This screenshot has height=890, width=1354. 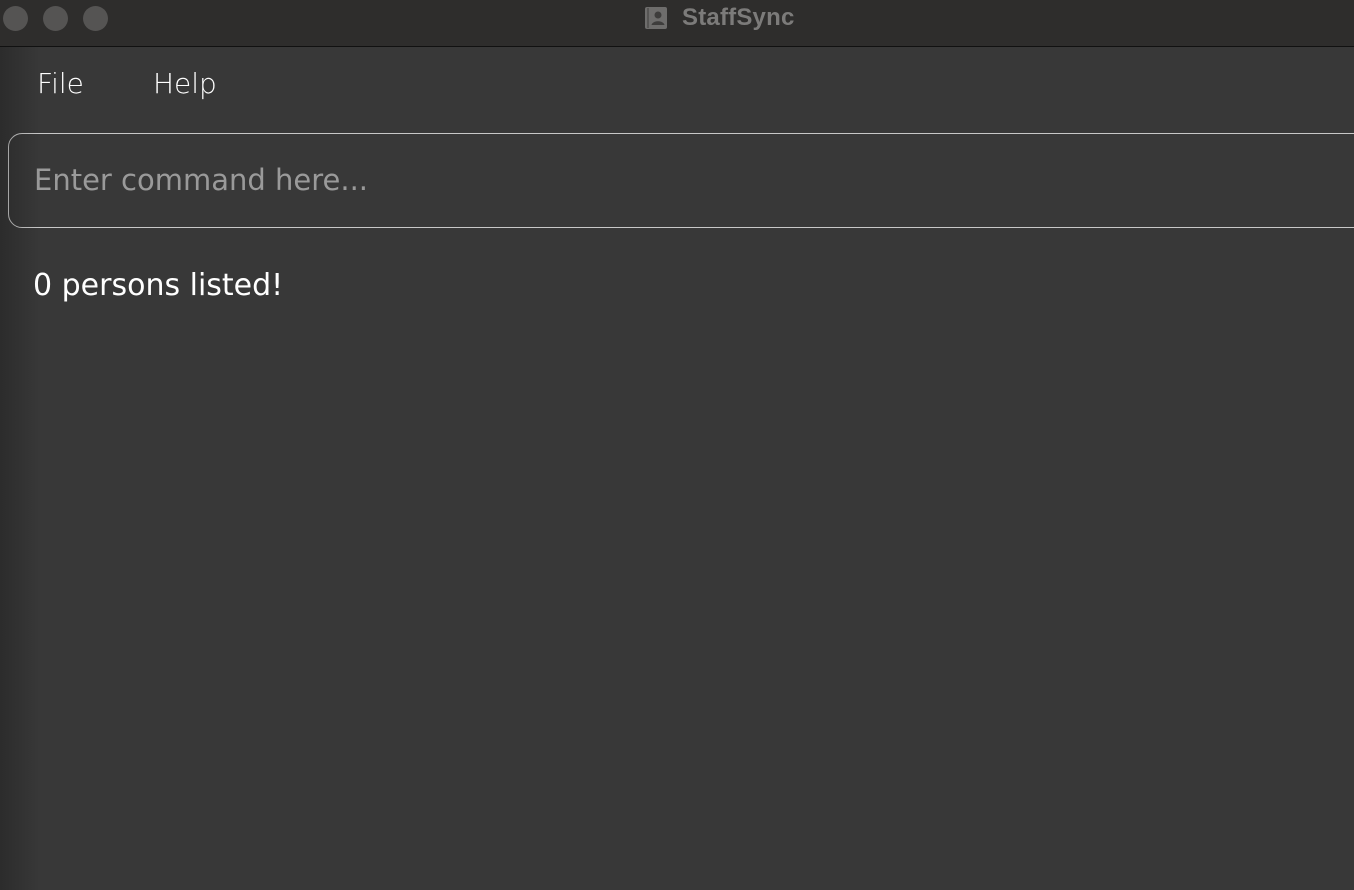 I want to click on title-bar: StaffSync, so click(x=677, y=23).